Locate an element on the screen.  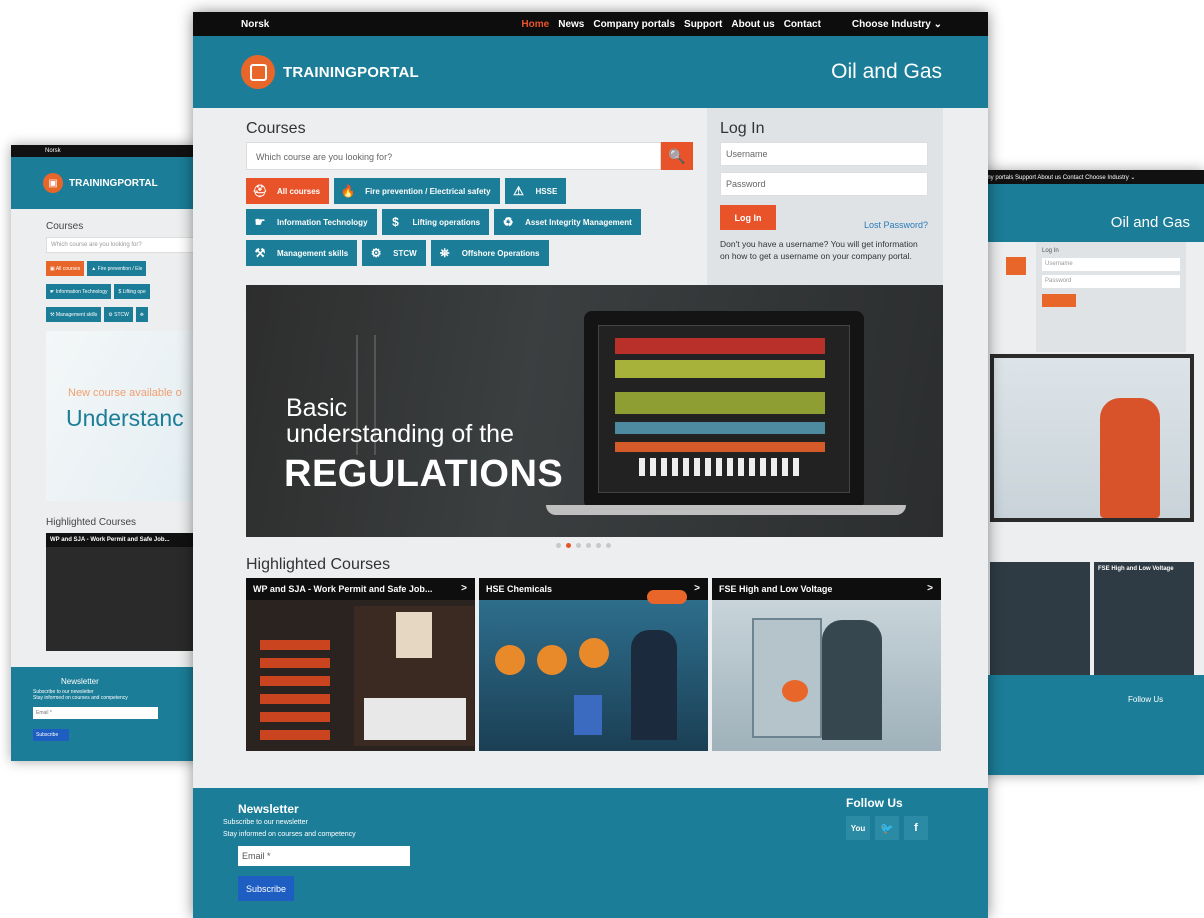
bg-left-category-row: ⚒ Management skills ⚙ STCW ⛯ is located at coordinates (123, 314).